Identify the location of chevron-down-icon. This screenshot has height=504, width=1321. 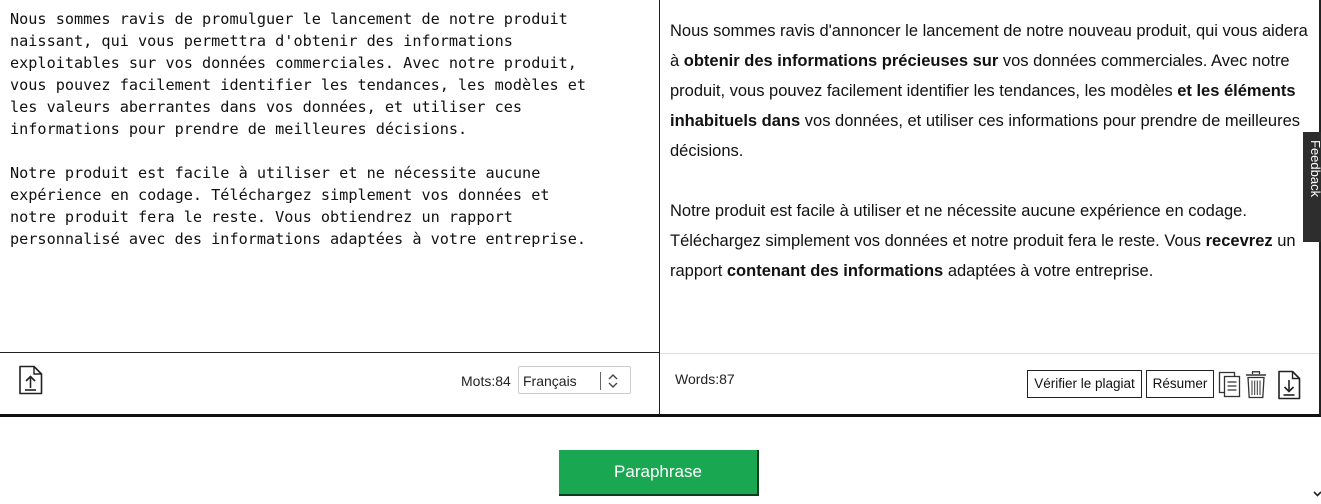
(1317, 492).